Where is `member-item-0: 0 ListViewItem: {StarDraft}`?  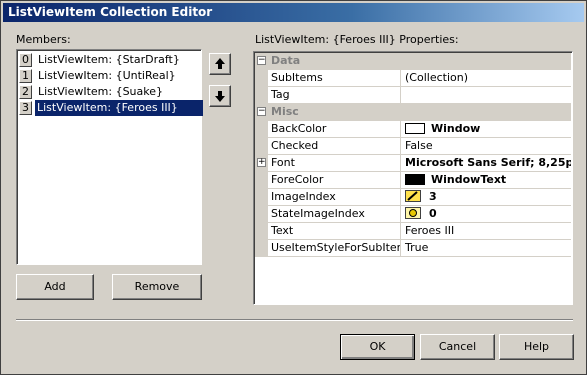
member-item-0: 0 ListViewItem: {StarDraft} is located at coordinates (110, 60).